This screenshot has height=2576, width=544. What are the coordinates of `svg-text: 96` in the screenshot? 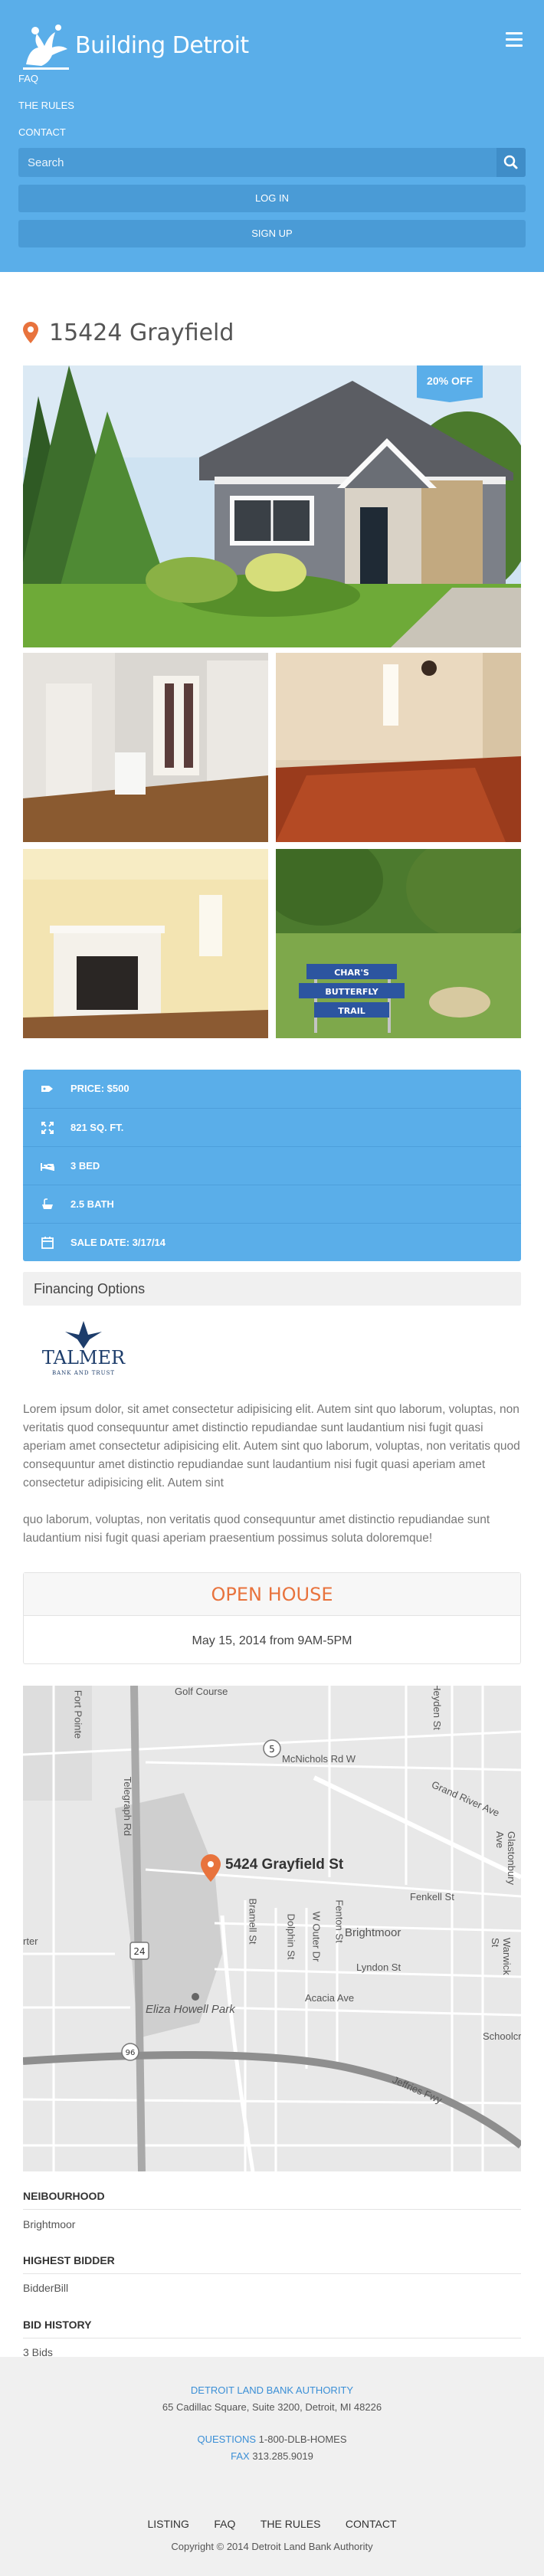 It's located at (131, 2053).